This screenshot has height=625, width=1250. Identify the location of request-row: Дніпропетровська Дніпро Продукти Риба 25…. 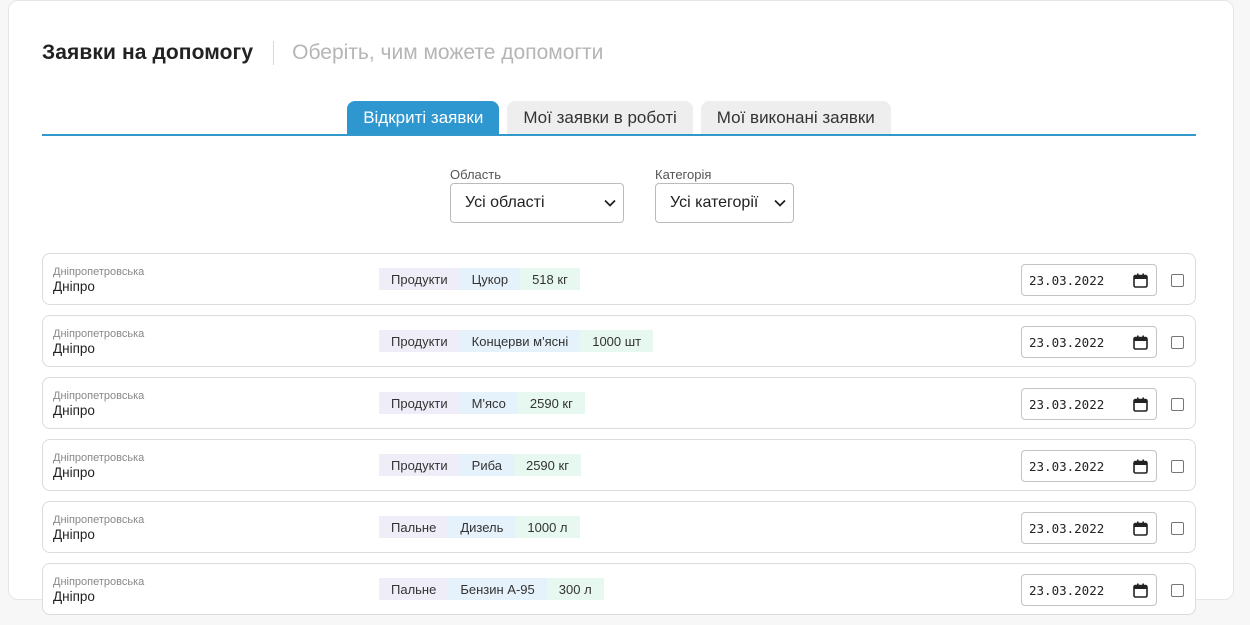
(619, 465).